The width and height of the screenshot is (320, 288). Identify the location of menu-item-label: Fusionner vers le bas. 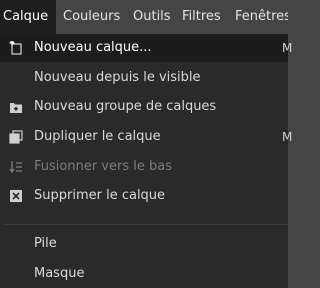
(103, 166).